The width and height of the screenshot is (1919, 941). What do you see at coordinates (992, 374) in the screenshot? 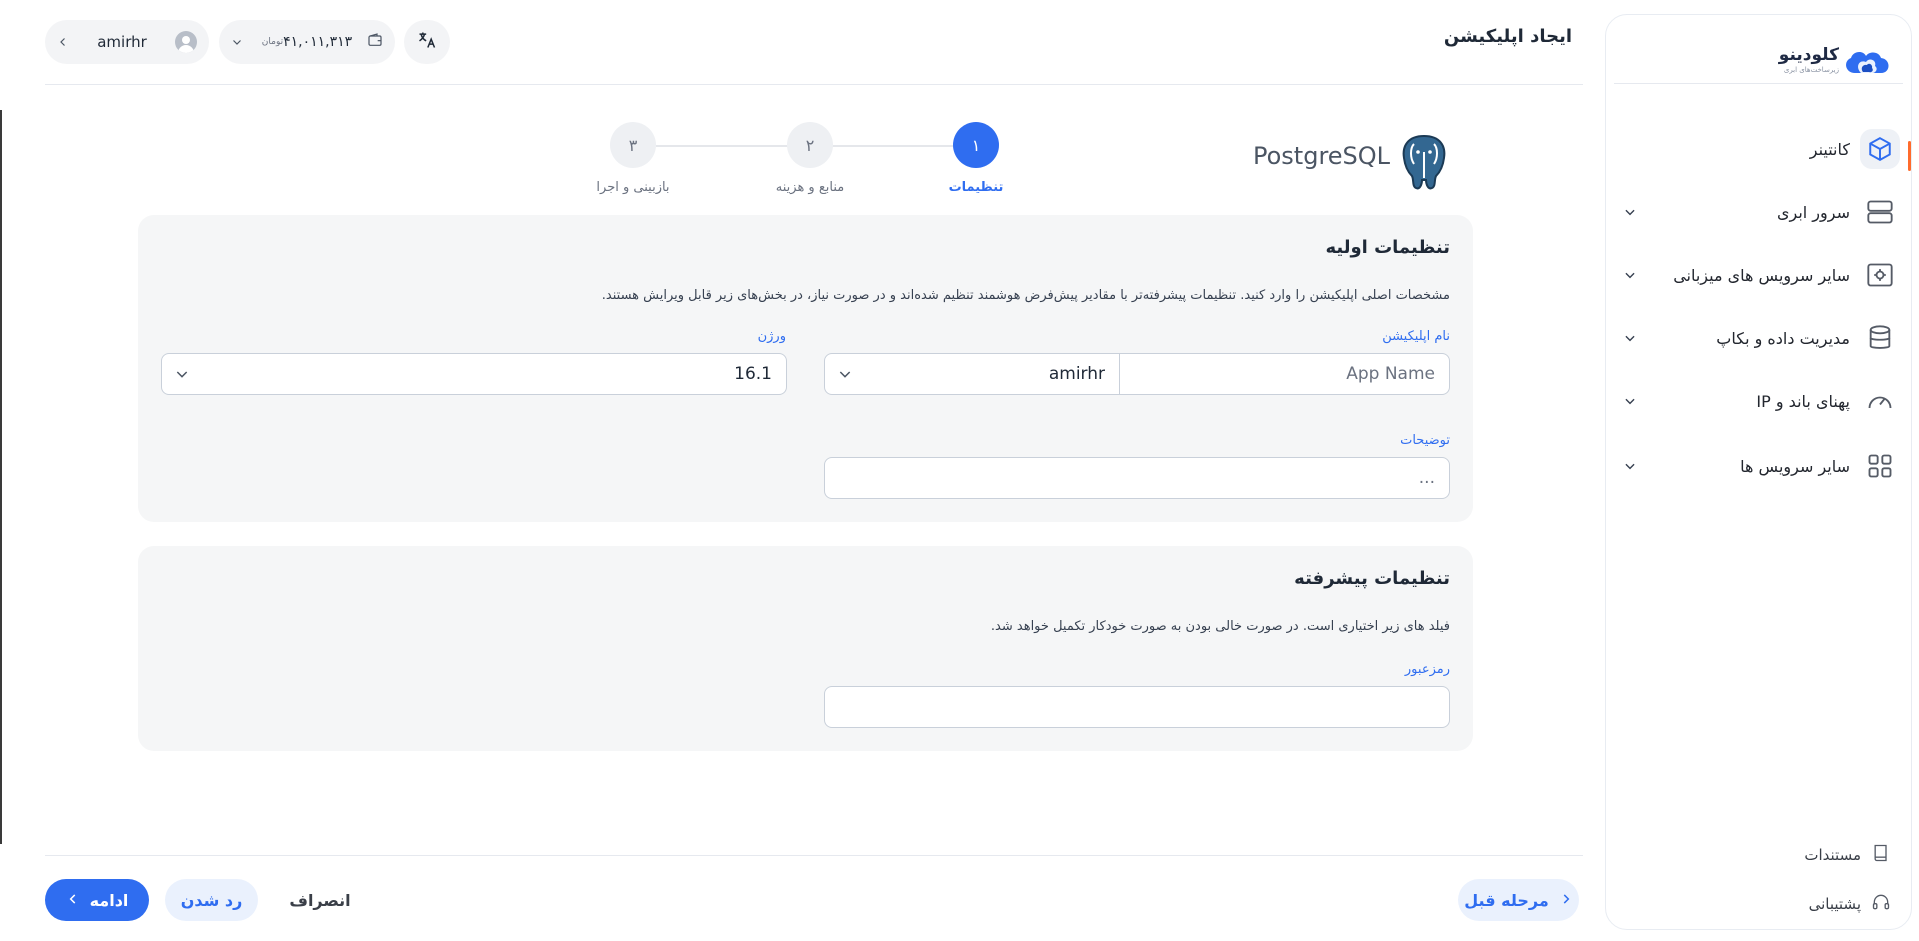
I see `owner-select: amirhr` at bounding box center [992, 374].